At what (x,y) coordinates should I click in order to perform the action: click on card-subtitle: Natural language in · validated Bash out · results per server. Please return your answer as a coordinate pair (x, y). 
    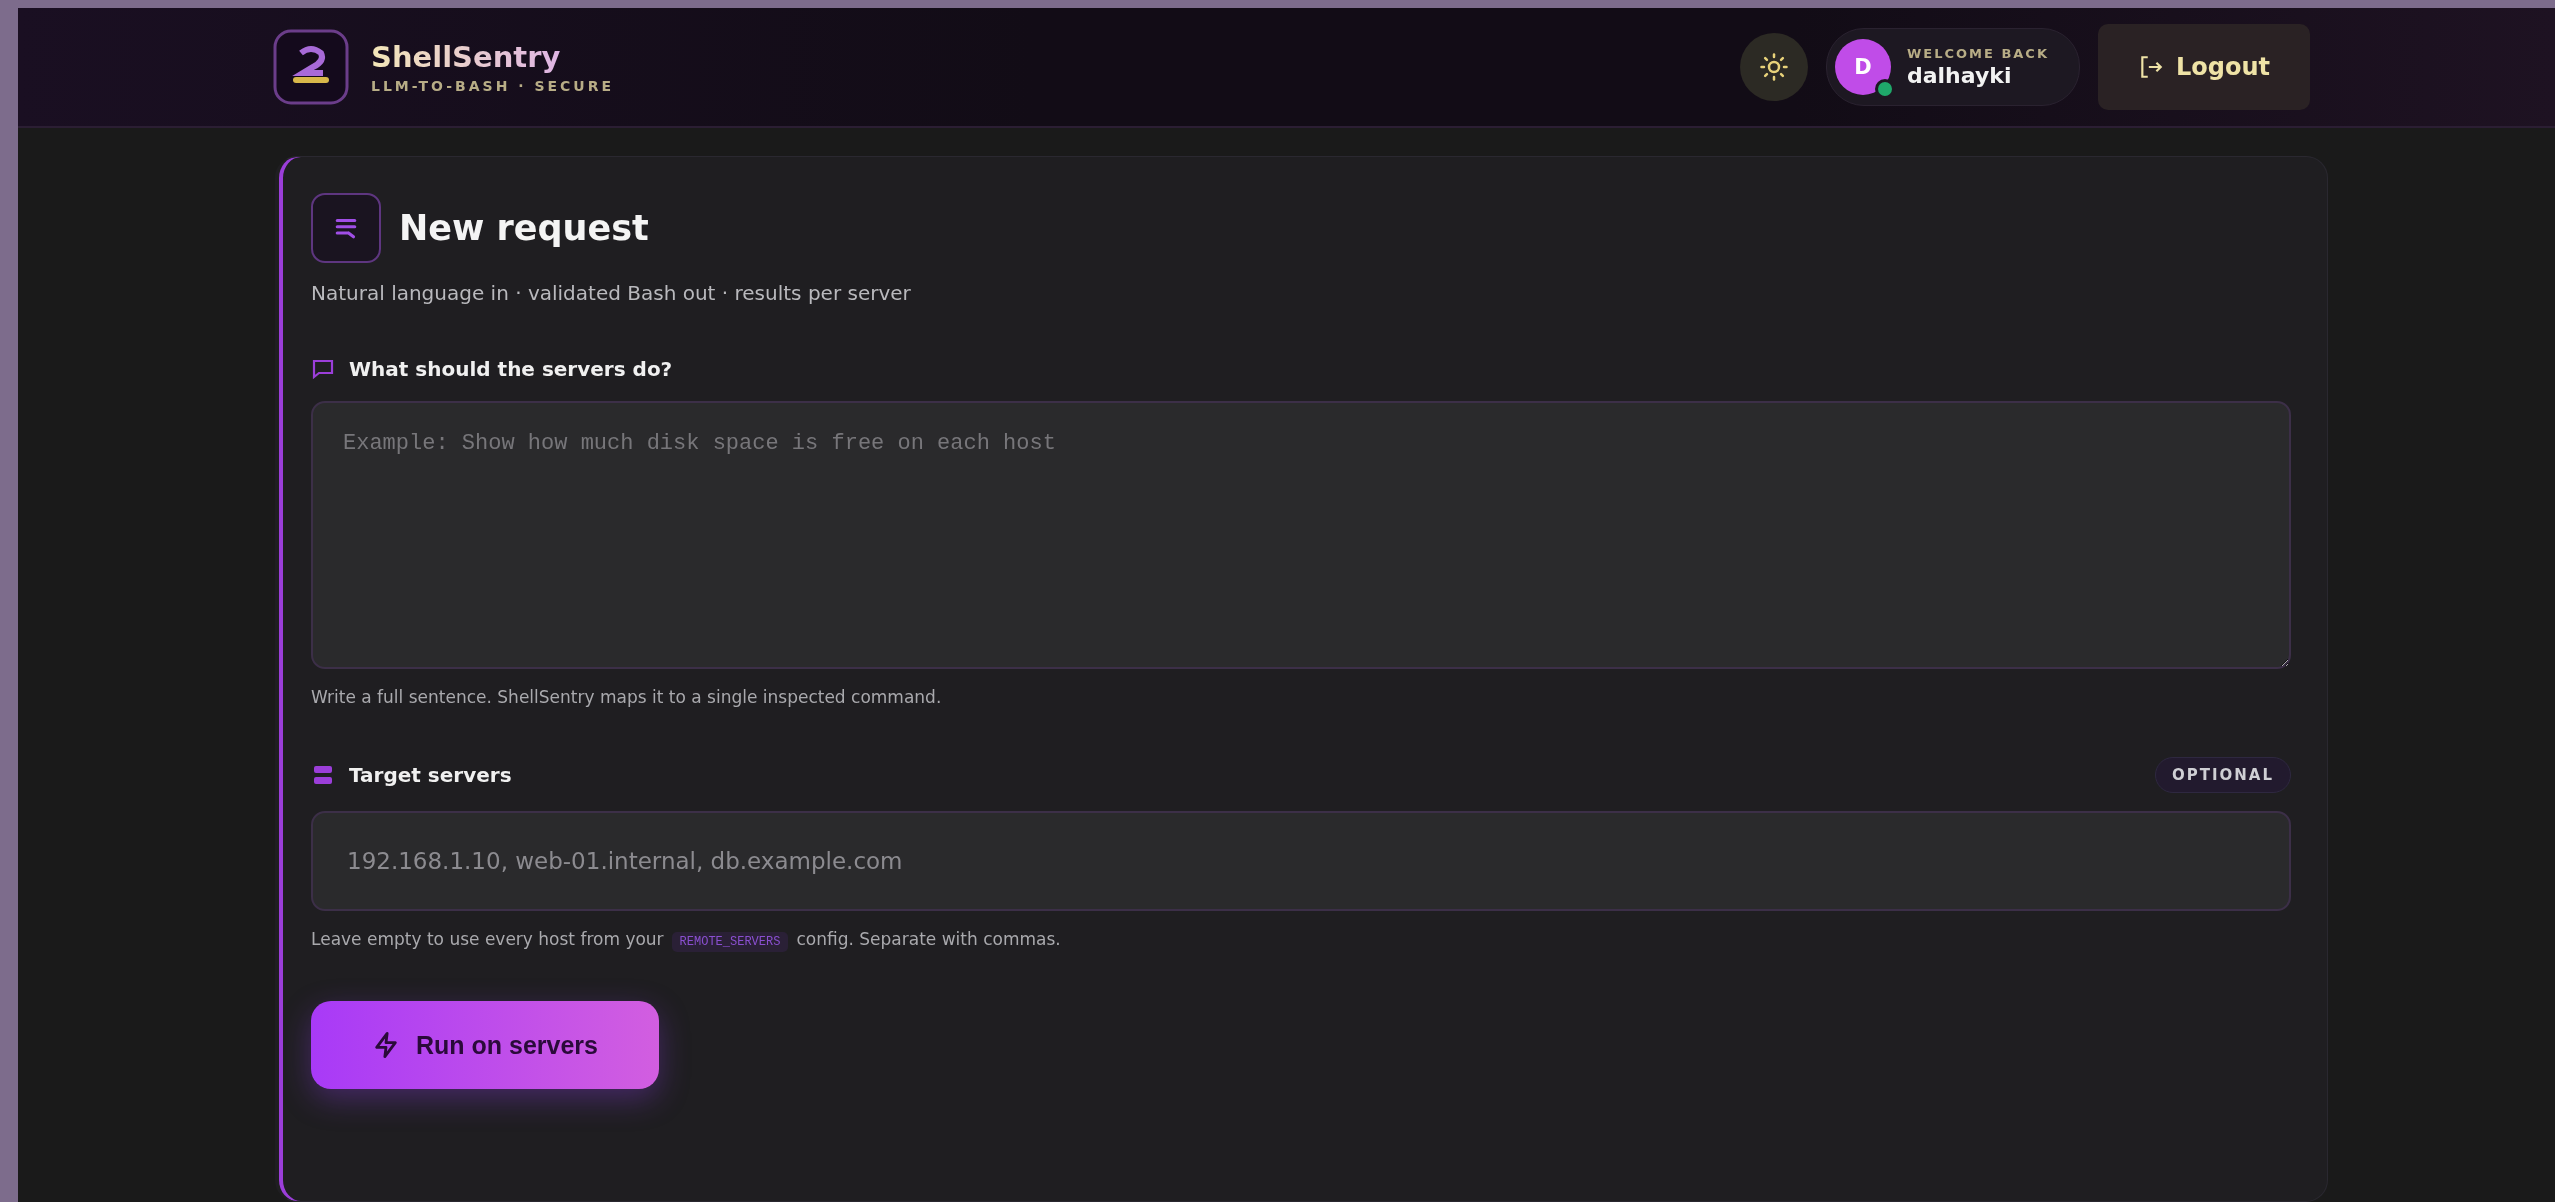
    Looking at the image, I should click on (611, 293).